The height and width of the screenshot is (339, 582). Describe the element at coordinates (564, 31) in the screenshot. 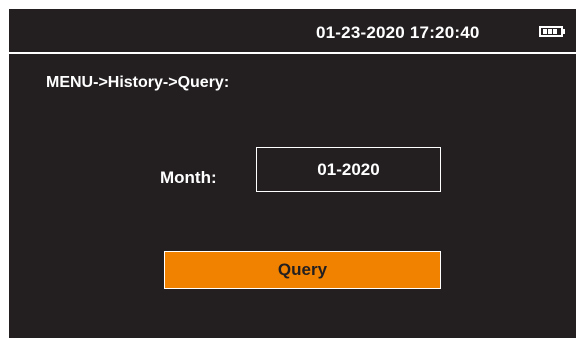

I see `battery-terminal` at that location.